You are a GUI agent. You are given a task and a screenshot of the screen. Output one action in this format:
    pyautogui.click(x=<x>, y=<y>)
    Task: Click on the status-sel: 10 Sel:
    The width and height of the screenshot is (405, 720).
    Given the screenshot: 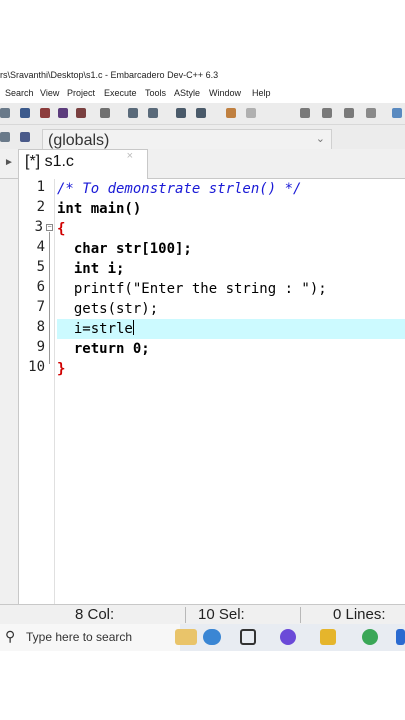 What is the action you would take?
    pyautogui.click(x=221, y=614)
    